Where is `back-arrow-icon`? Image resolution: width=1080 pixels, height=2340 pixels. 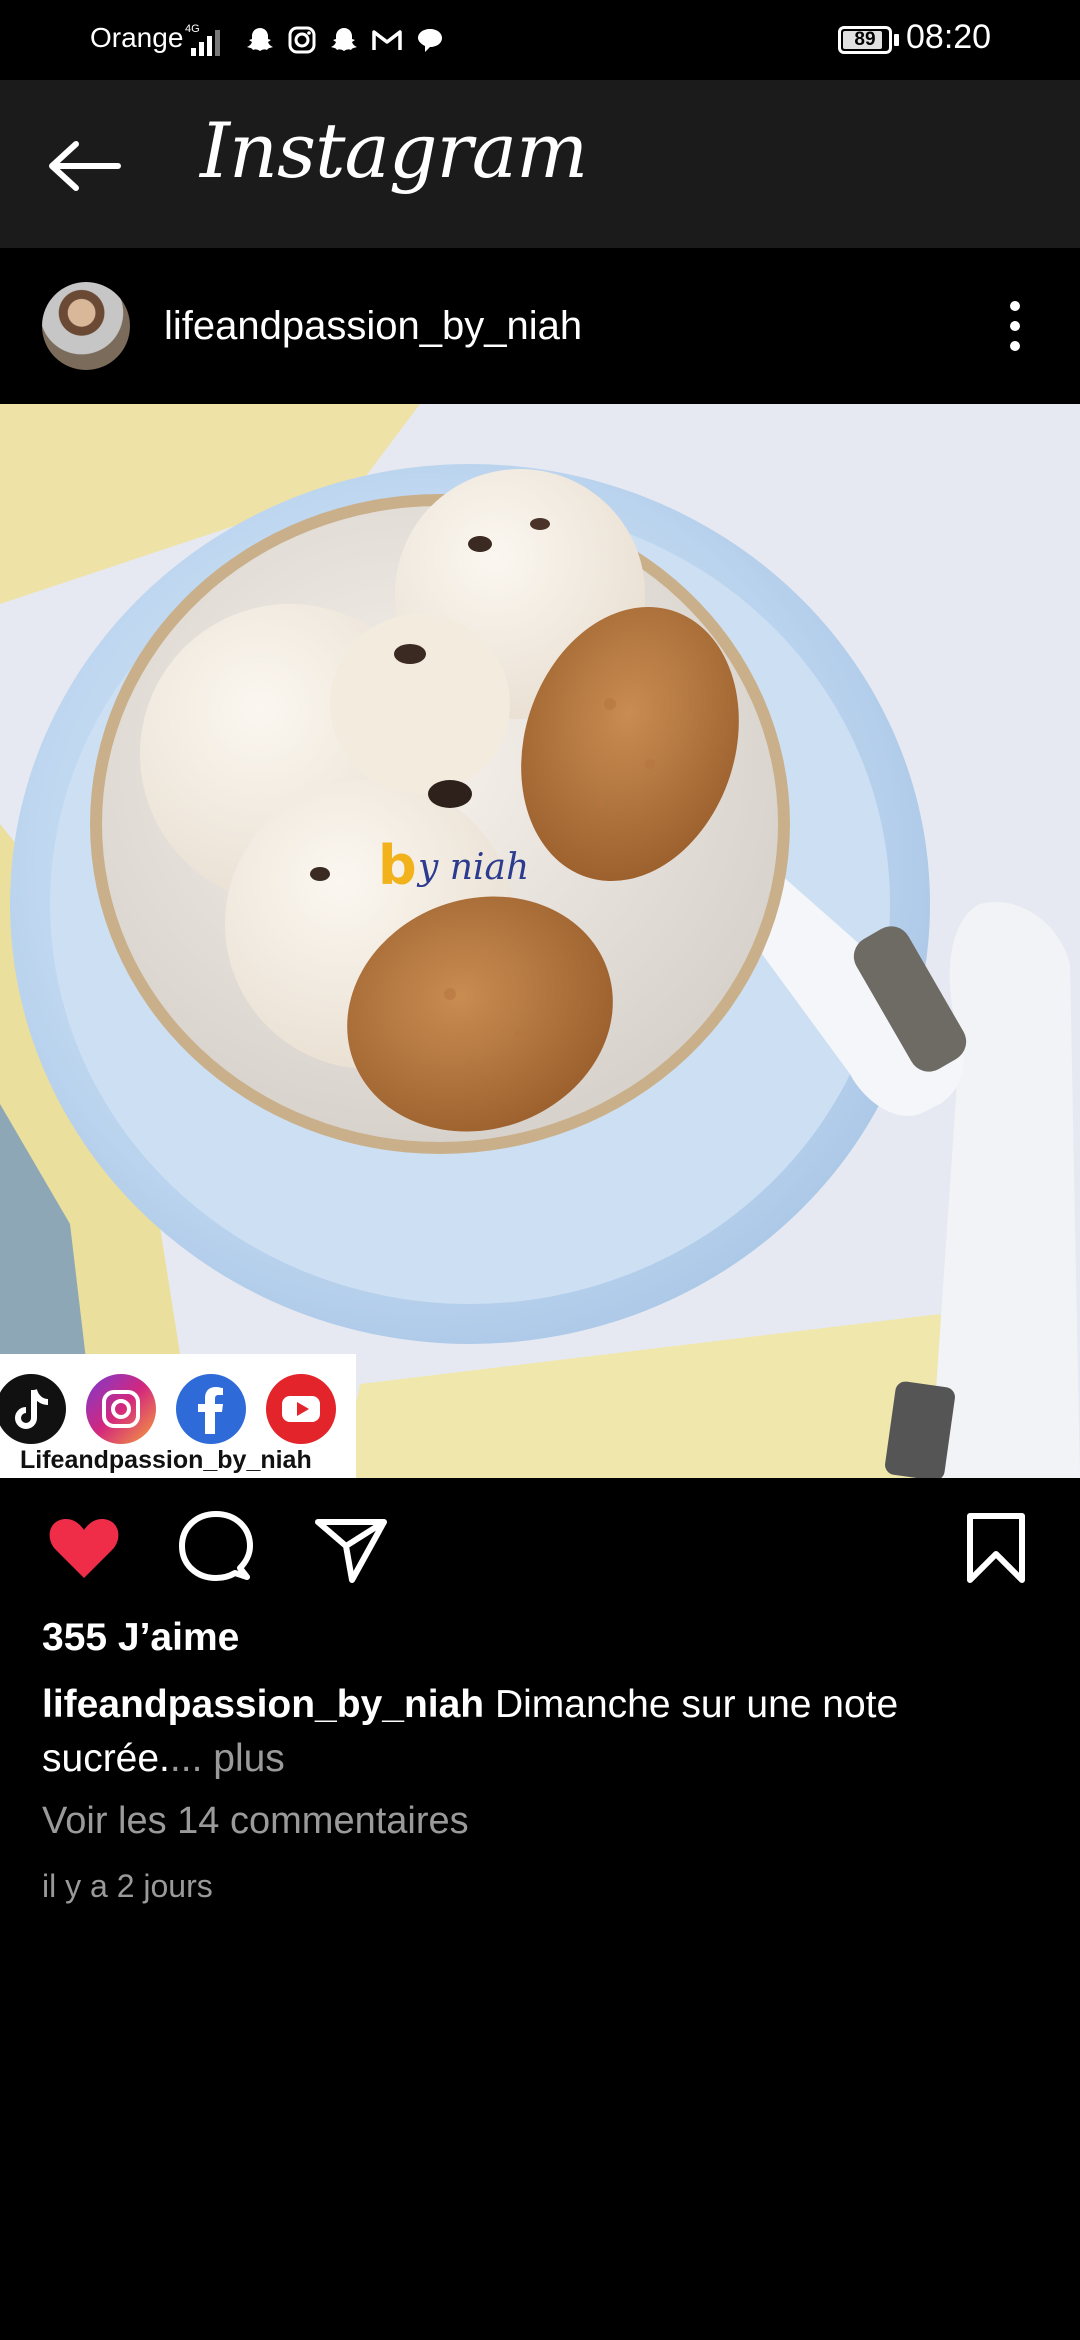
back-arrow-icon is located at coordinates (85, 166).